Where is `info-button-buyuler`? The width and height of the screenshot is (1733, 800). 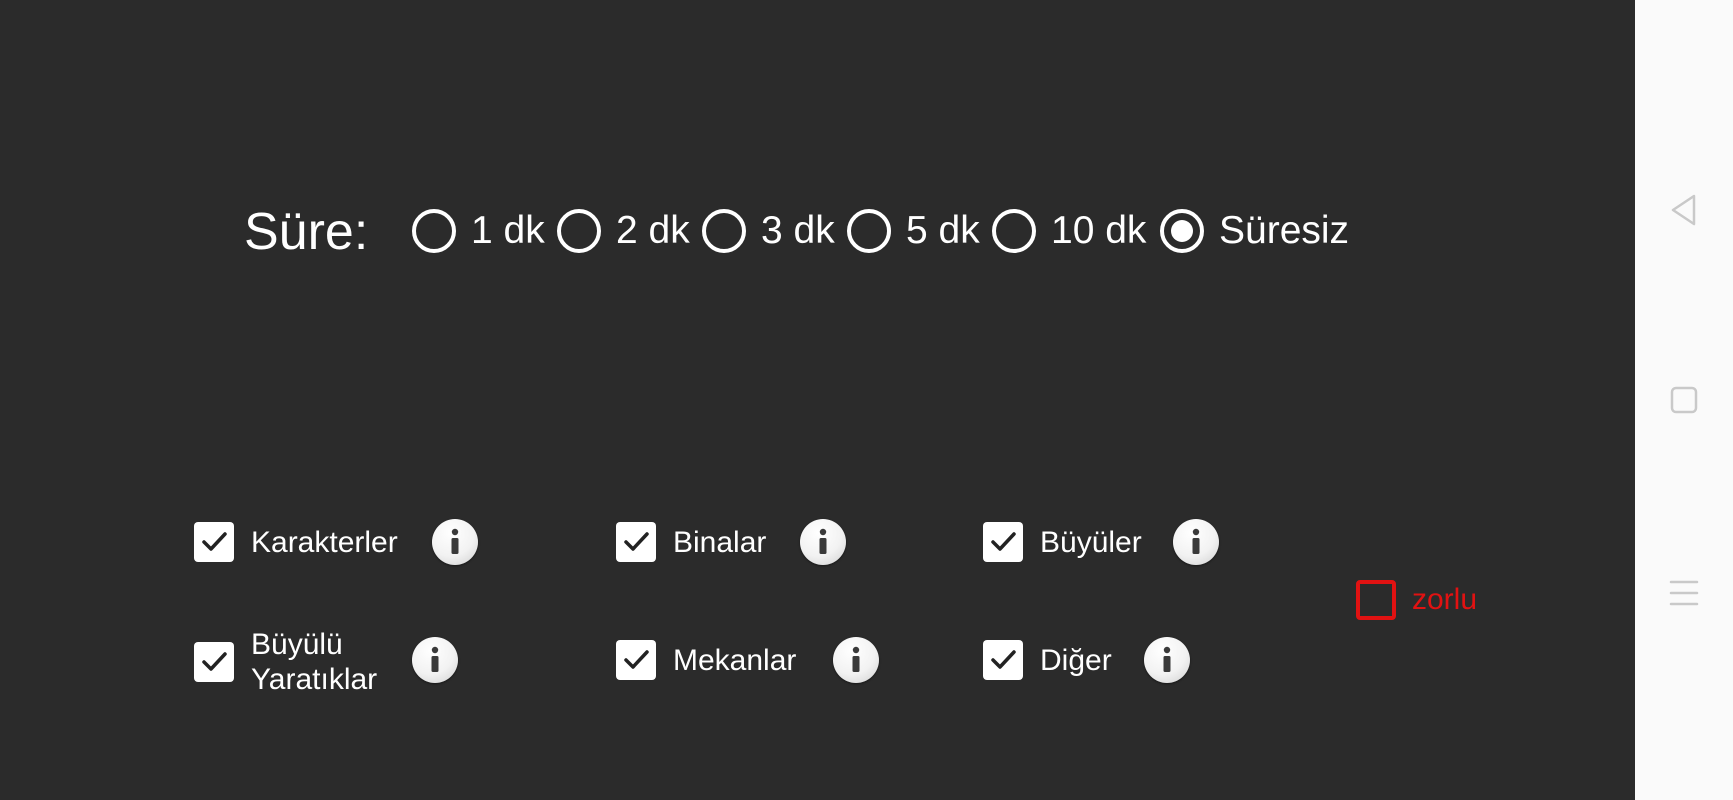 info-button-buyuler is located at coordinates (1196, 542).